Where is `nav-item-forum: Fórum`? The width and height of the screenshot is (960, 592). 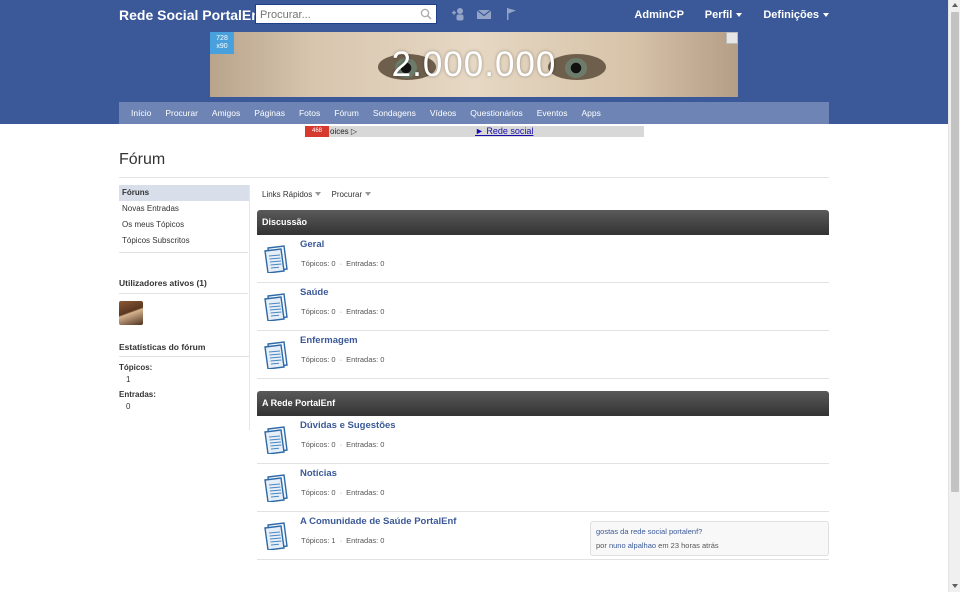
nav-item-forum: Fórum is located at coordinates (346, 113).